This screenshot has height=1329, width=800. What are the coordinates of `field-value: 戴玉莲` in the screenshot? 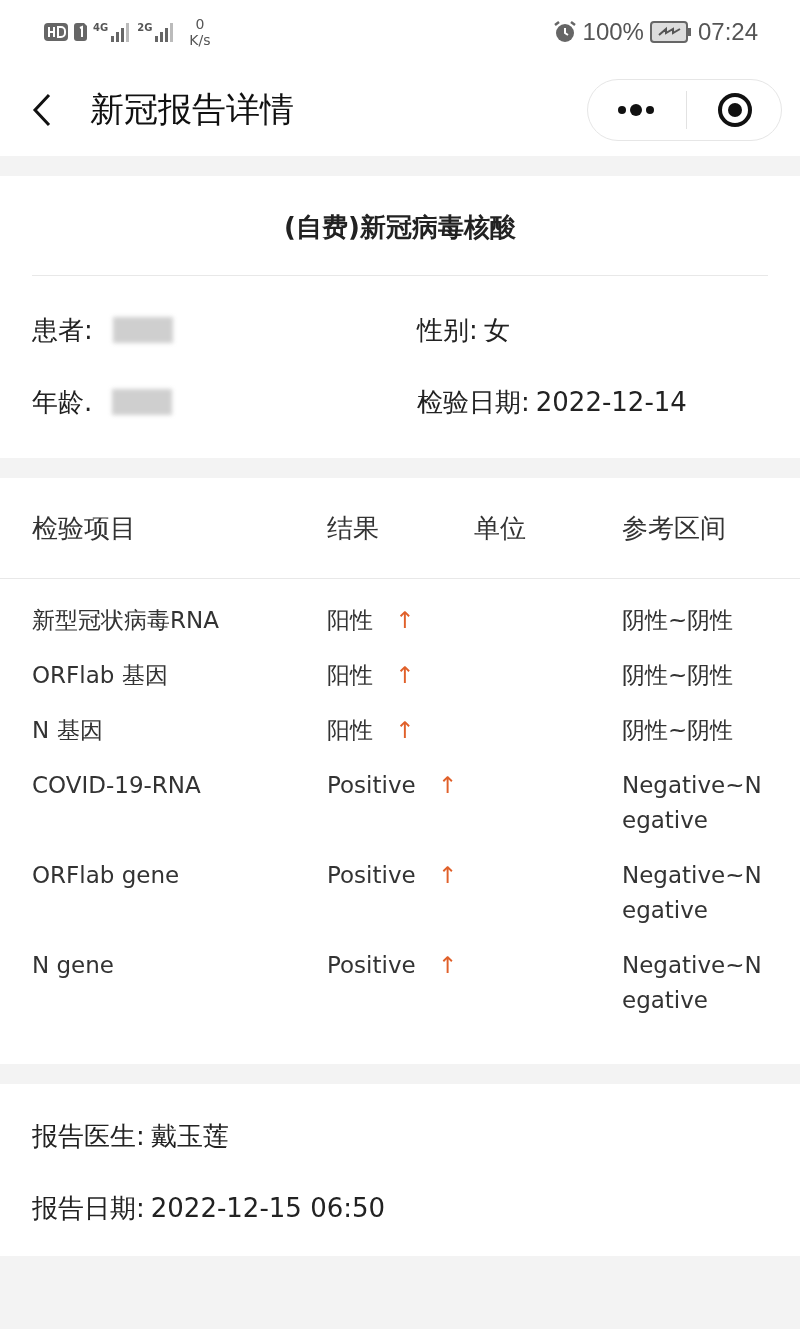 It's located at (189, 1136).